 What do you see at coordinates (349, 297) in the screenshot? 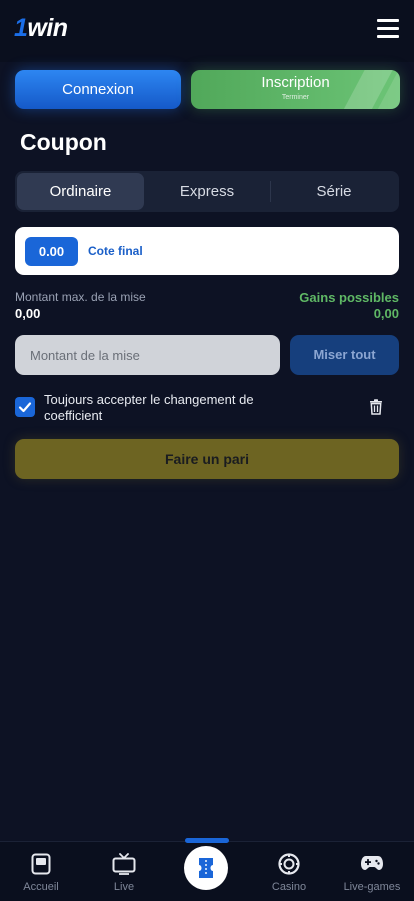
I see `potential-win-label: Gains possibles` at bounding box center [349, 297].